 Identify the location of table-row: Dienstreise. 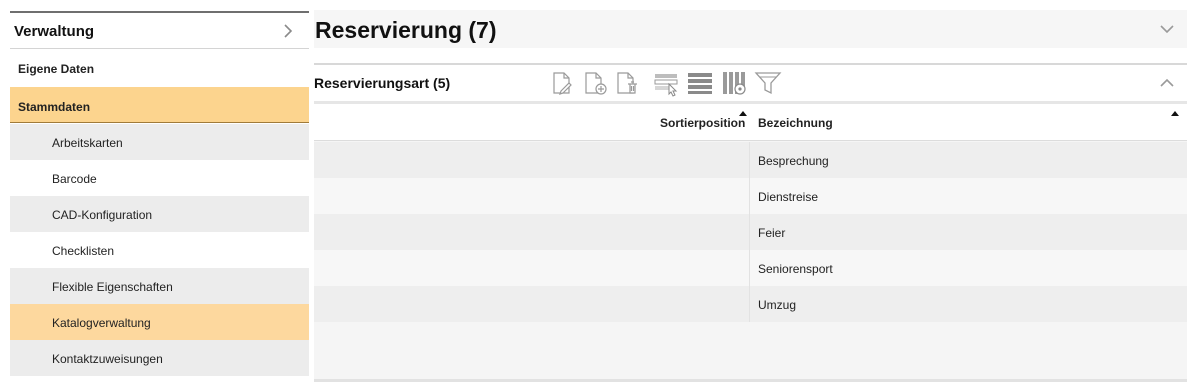
(750, 196).